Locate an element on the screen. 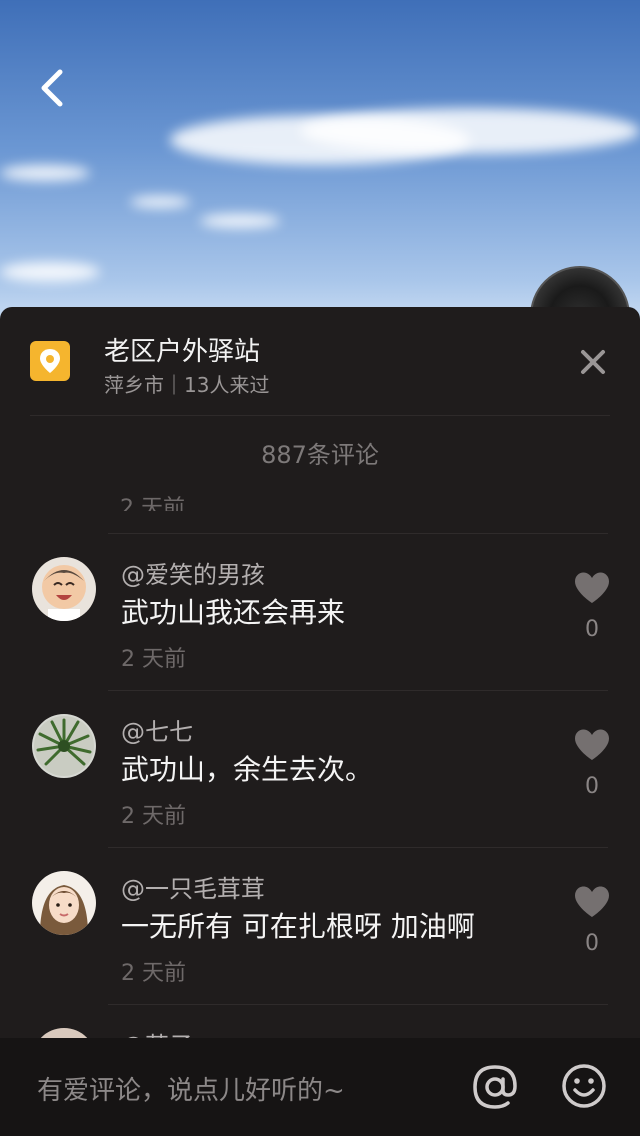 This screenshot has width=640, height=1136. location-subtitle: 萍乡市｜13人来过 is located at coordinates (187, 385).